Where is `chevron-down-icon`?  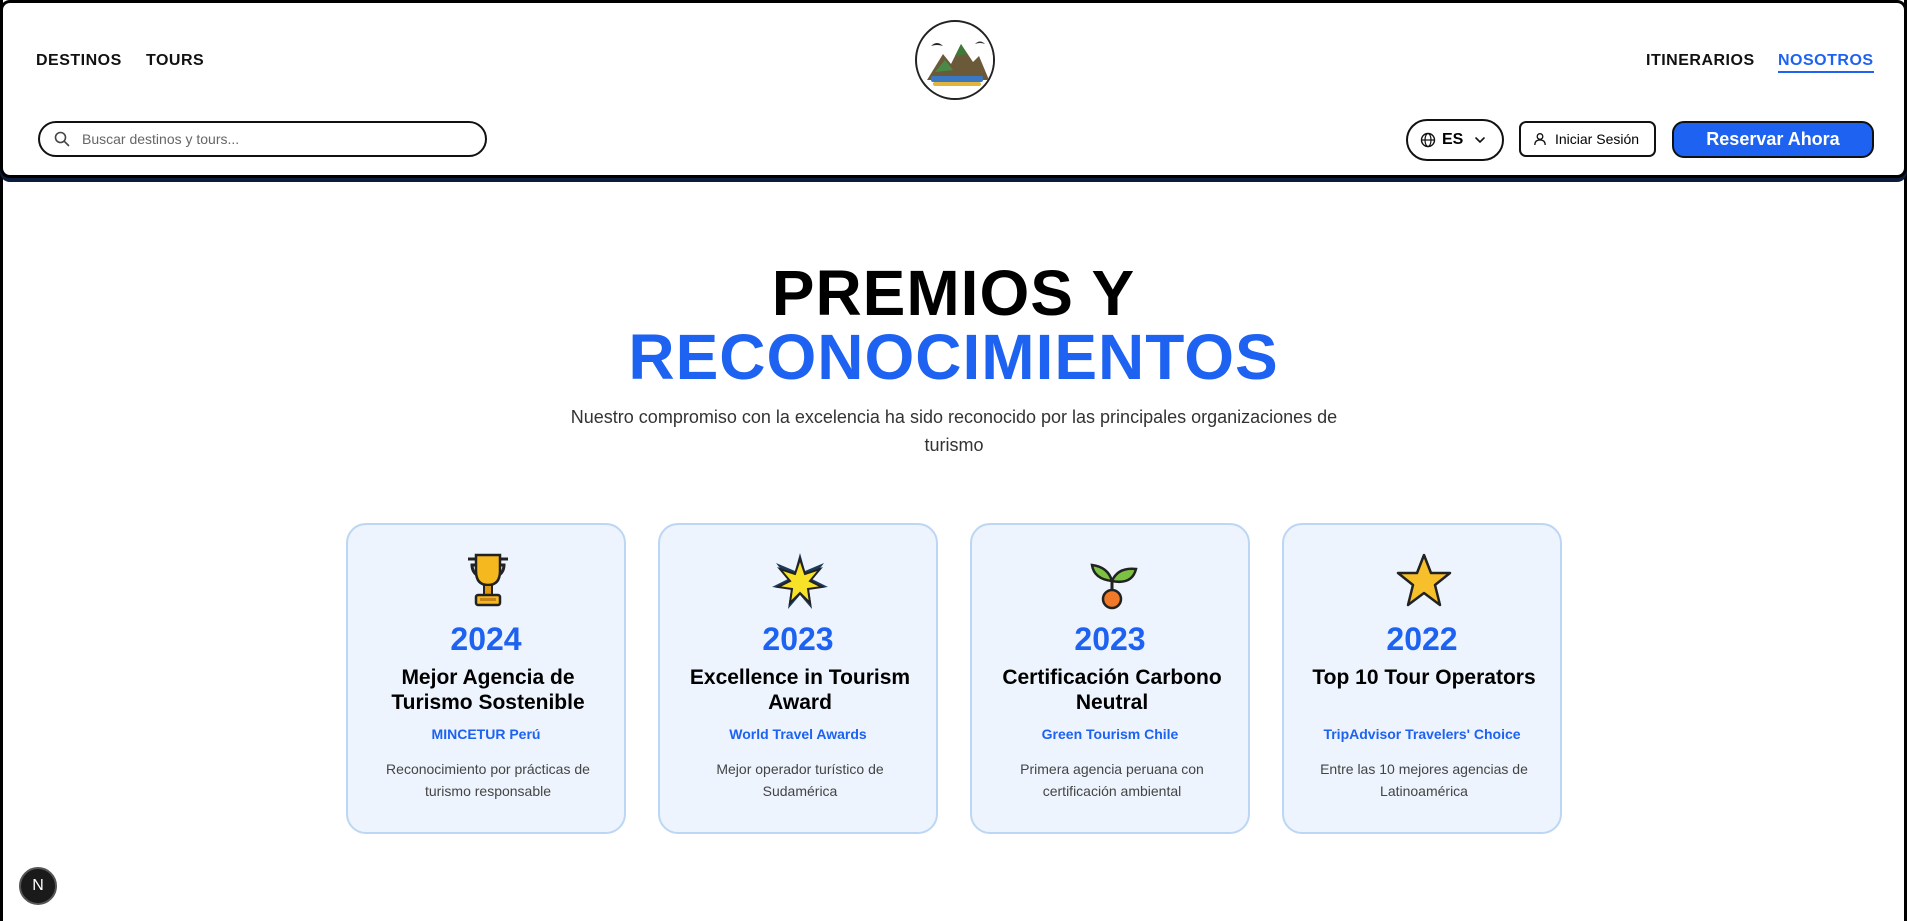
chevron-down-icon is located at coordinates (1480, 140).